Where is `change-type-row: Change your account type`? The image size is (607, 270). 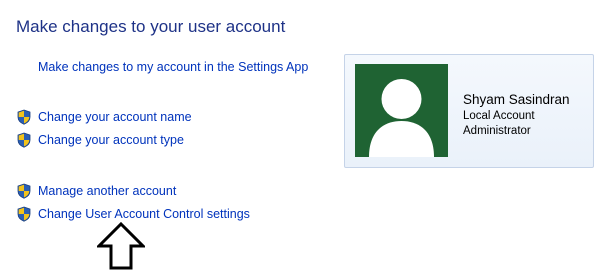
change-type-row: Change your account type is located at coordinates (100, 140).